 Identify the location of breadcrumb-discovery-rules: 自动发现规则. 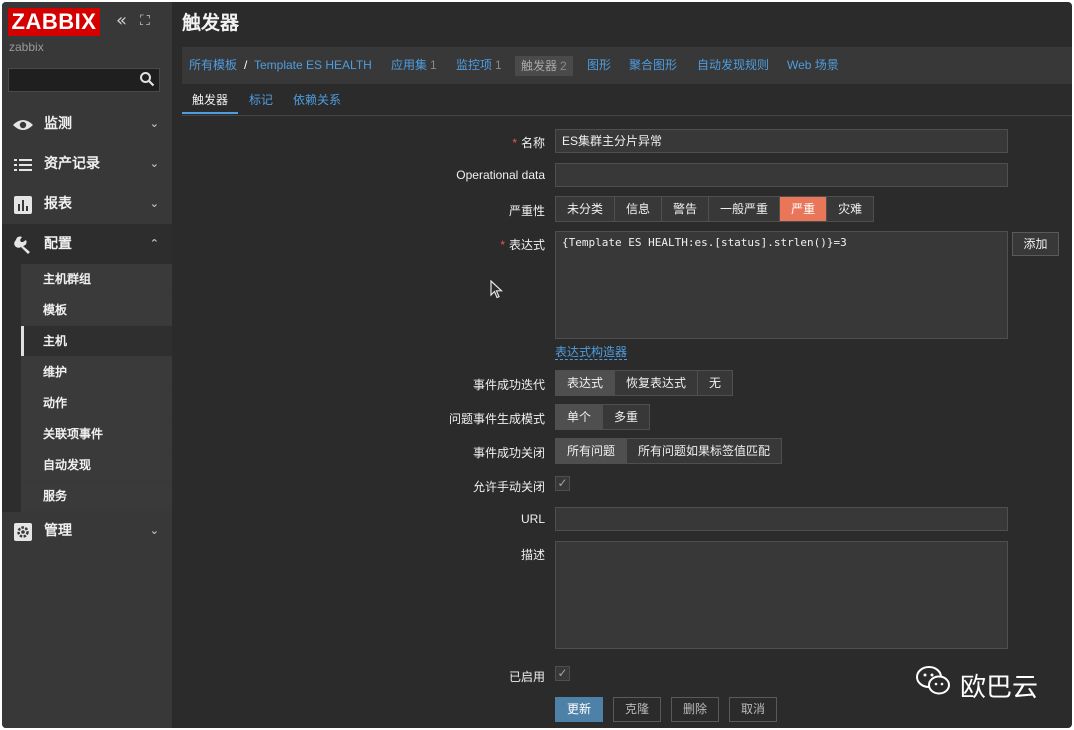
(733, 65).